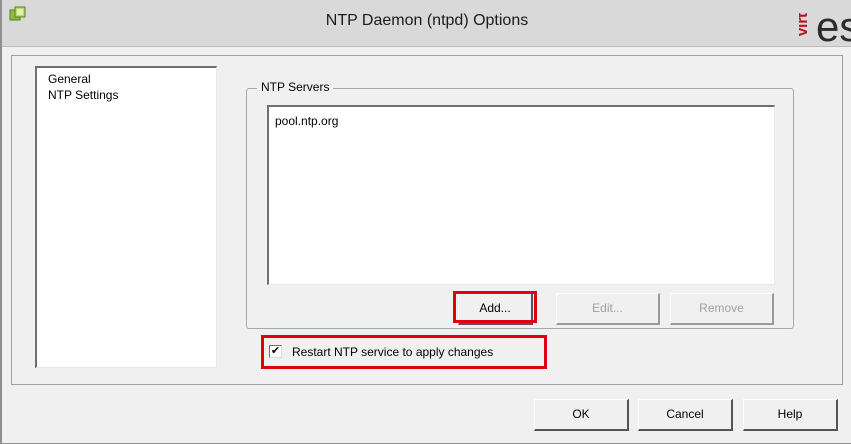 This screenshot has width=851, height=444. Describe the element at coordinates (18, 15) in the screenshot. I see `app-icon` at that location.